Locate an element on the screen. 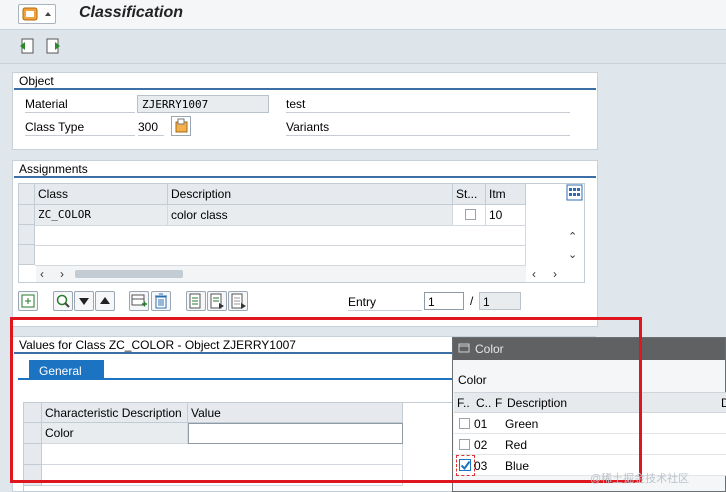 The height and width of the screenshot is (492, 726). itm-cell: 10 is located at coordinates (506, 215).